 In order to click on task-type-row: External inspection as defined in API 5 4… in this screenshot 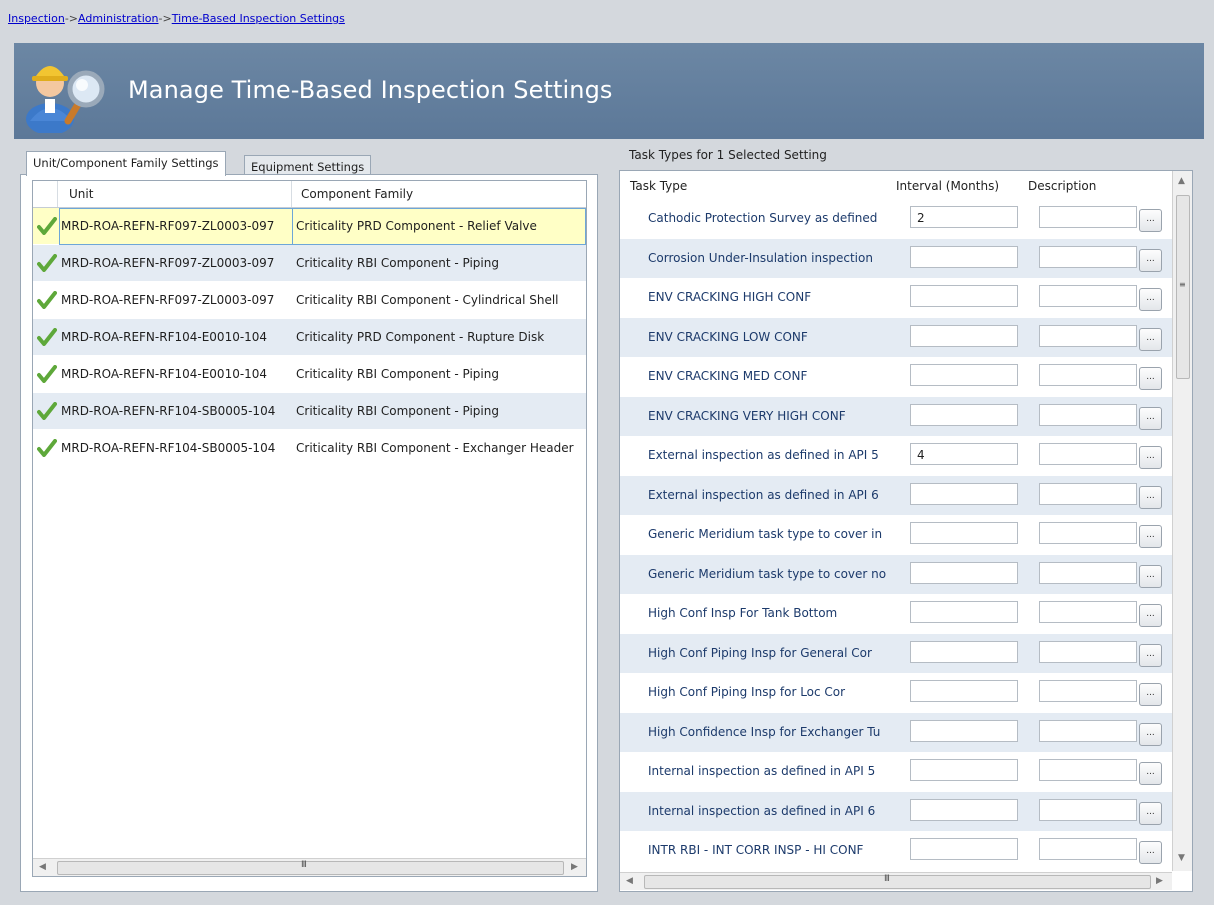, I will do `click(896, 455)`.